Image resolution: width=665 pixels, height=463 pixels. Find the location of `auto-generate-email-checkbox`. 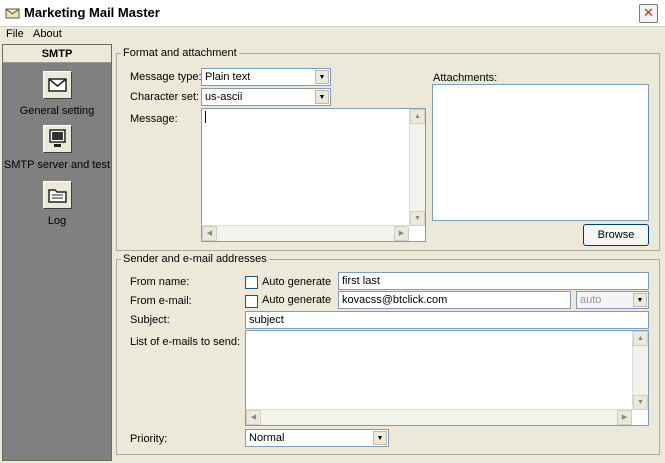

auto-generate-email-checkbox is located at coordinates (251, 301).